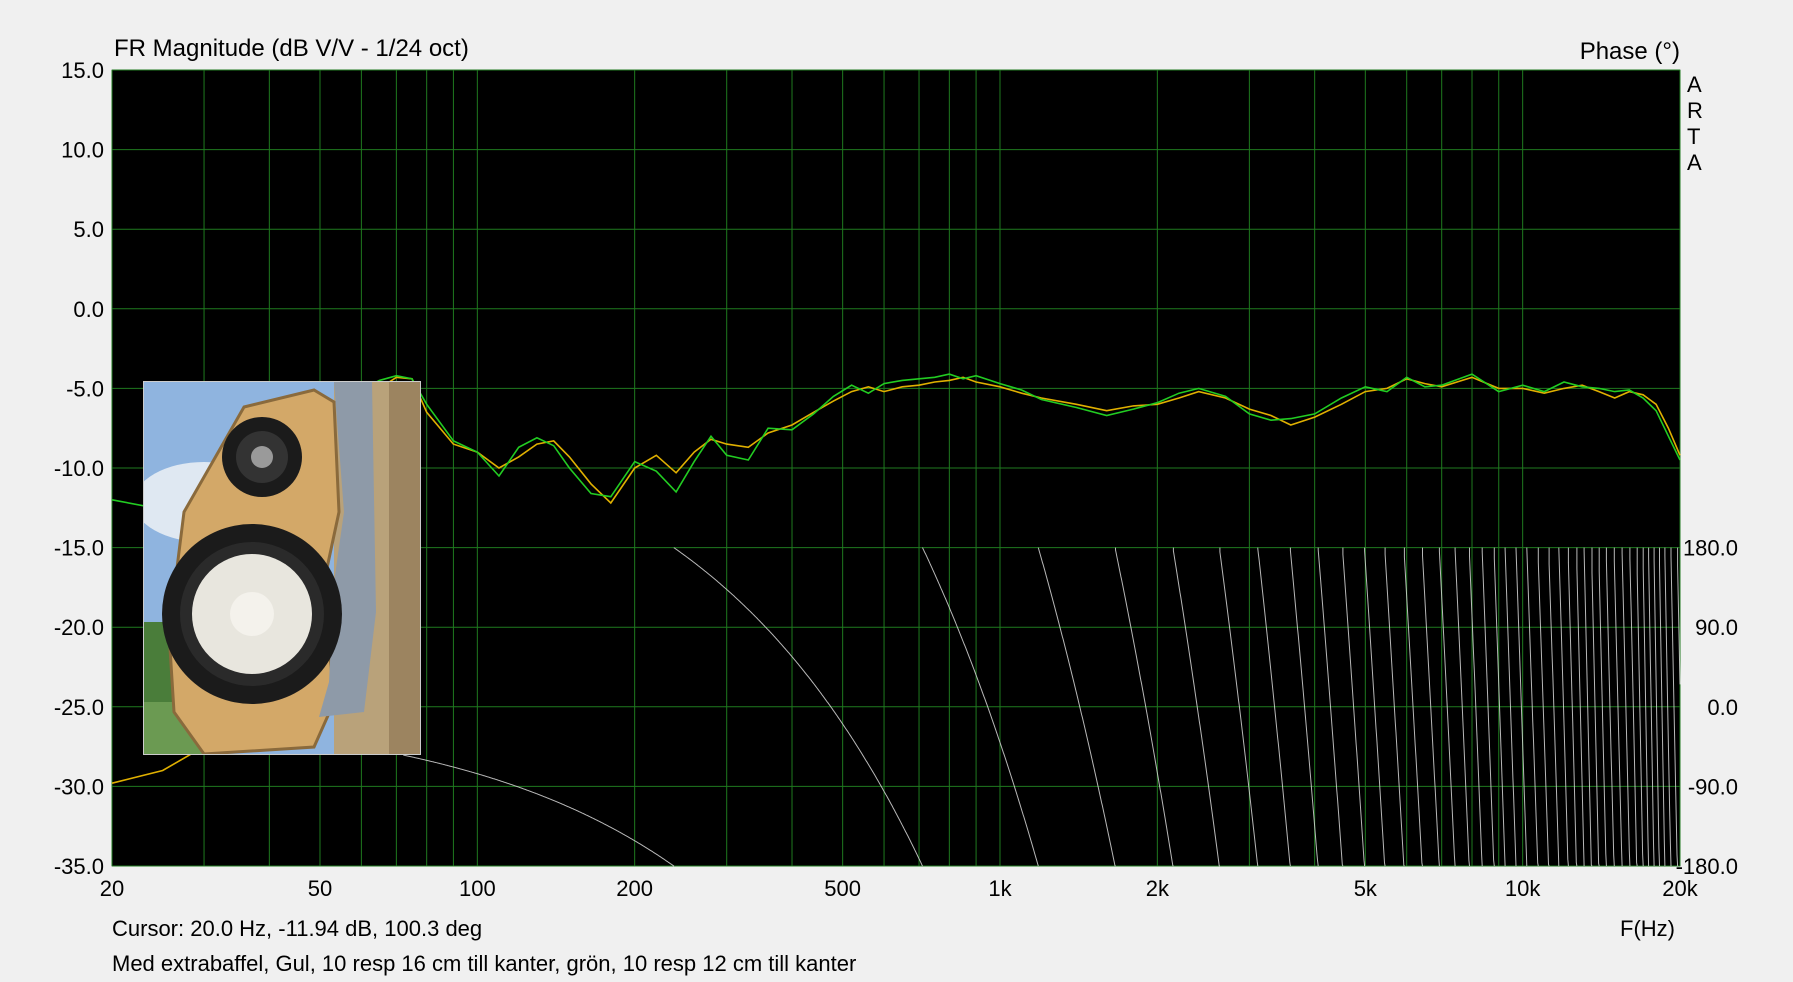 The image size is (1793, 982). I want to click on x-tick-label: 100, so click(477, 888).